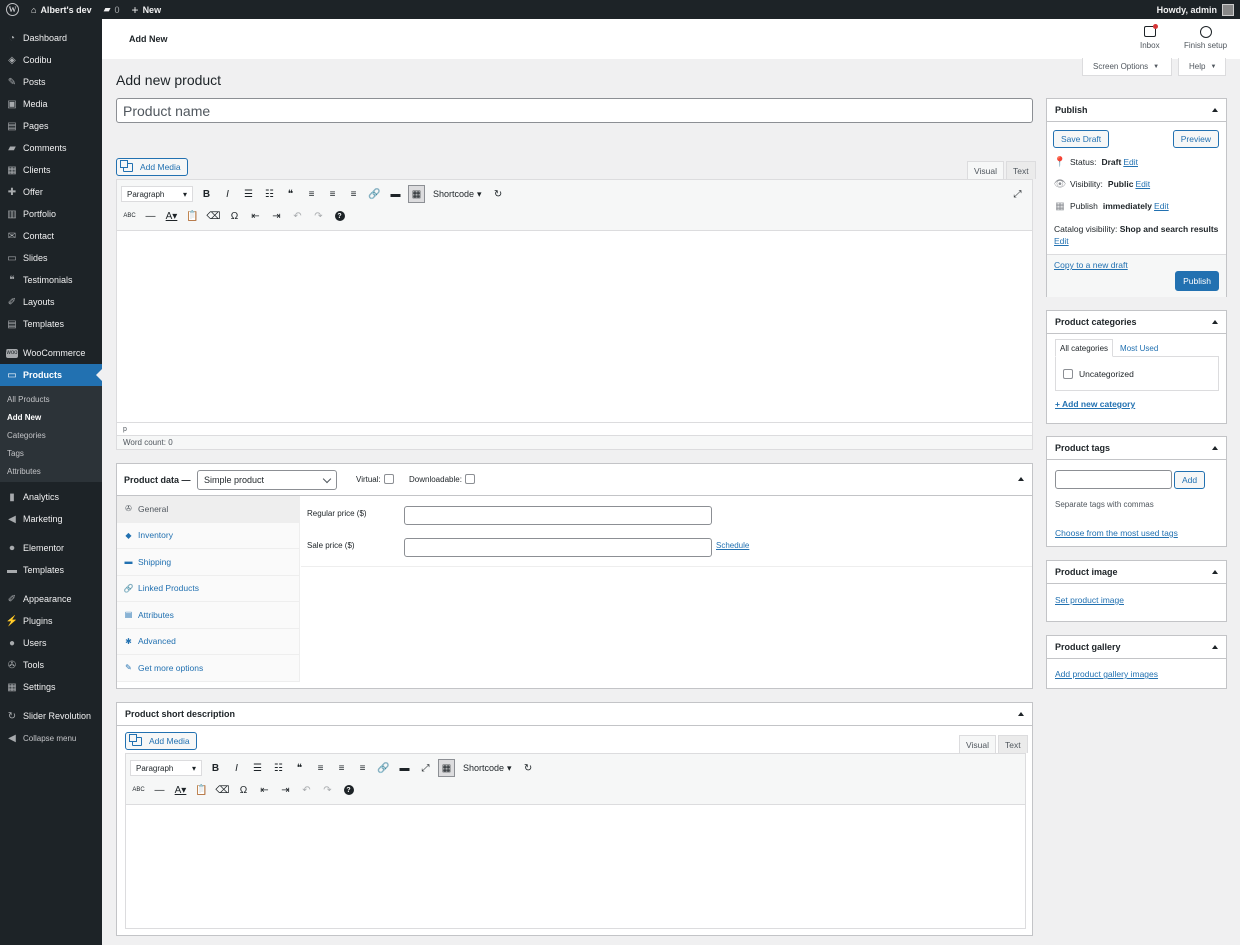  What do you see at coordinates (1116, 533) in the screenshot?
I see `choose-most-used-tags-link: Choose from the most used tags` at bounding box center [1116, 533].